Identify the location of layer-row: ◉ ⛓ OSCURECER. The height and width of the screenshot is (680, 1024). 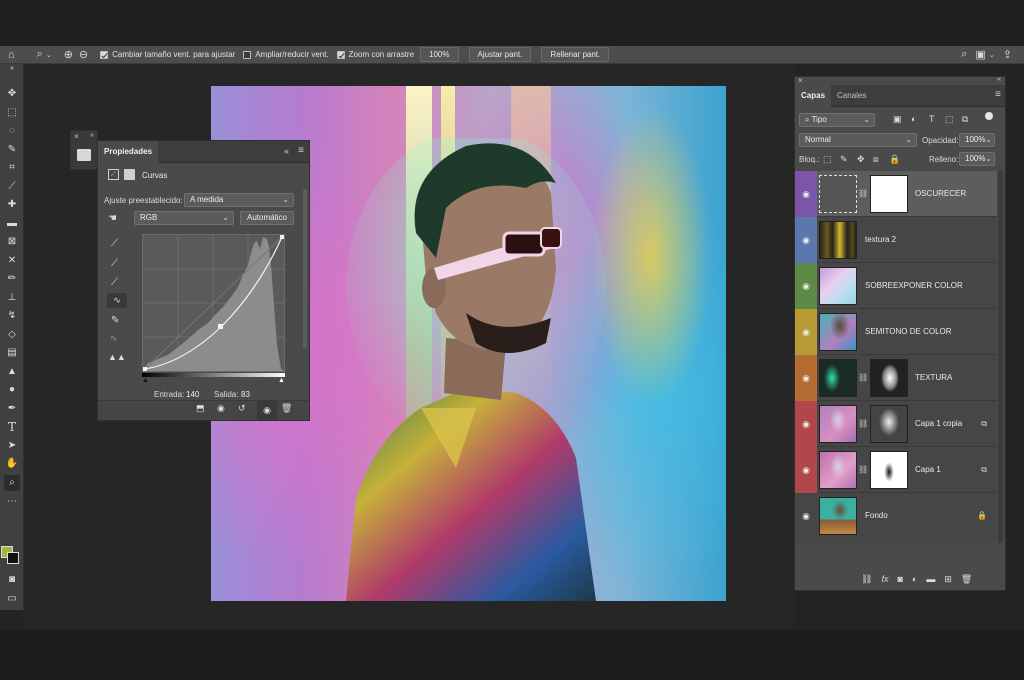
(896, 194).